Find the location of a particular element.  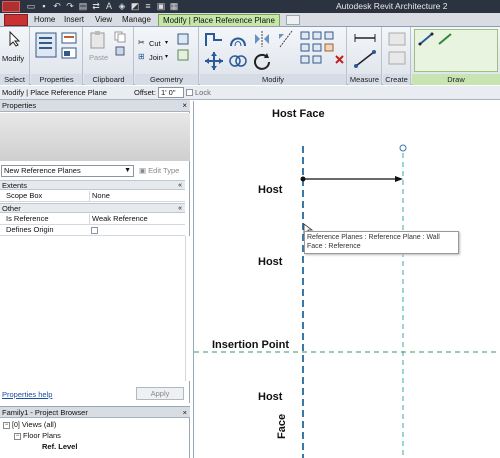

revit-app-menu-button is located at coordinates (11, 6).